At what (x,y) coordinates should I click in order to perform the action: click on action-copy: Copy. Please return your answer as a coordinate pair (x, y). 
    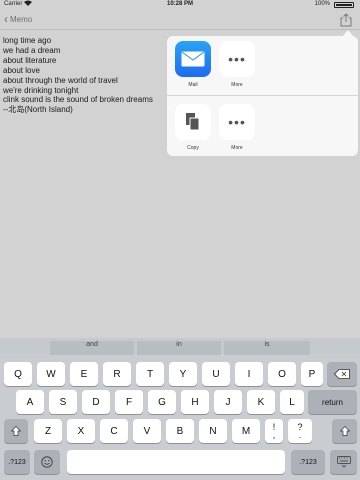
    Looking at the image, I should click on (193, 127).